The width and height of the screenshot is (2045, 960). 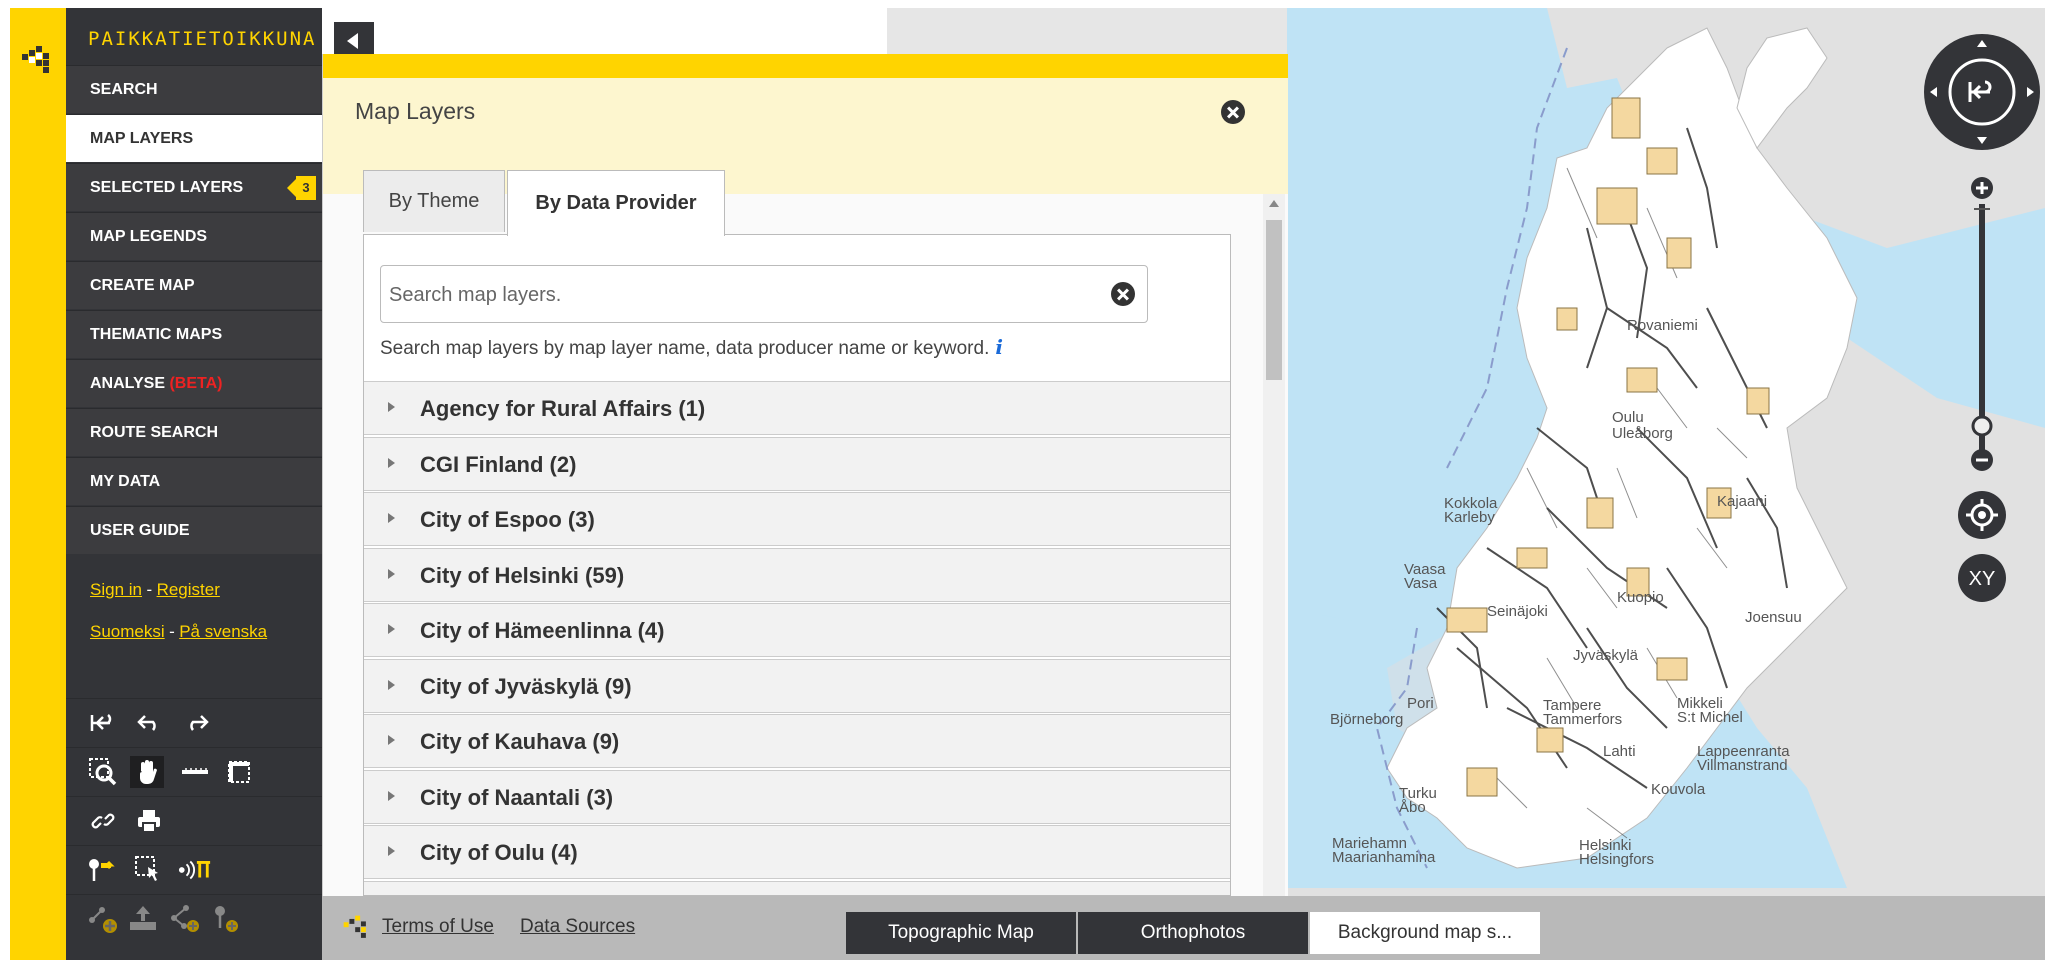 I want to click on map-place-label: Maarianhamina, so click(x=1384, y=857).